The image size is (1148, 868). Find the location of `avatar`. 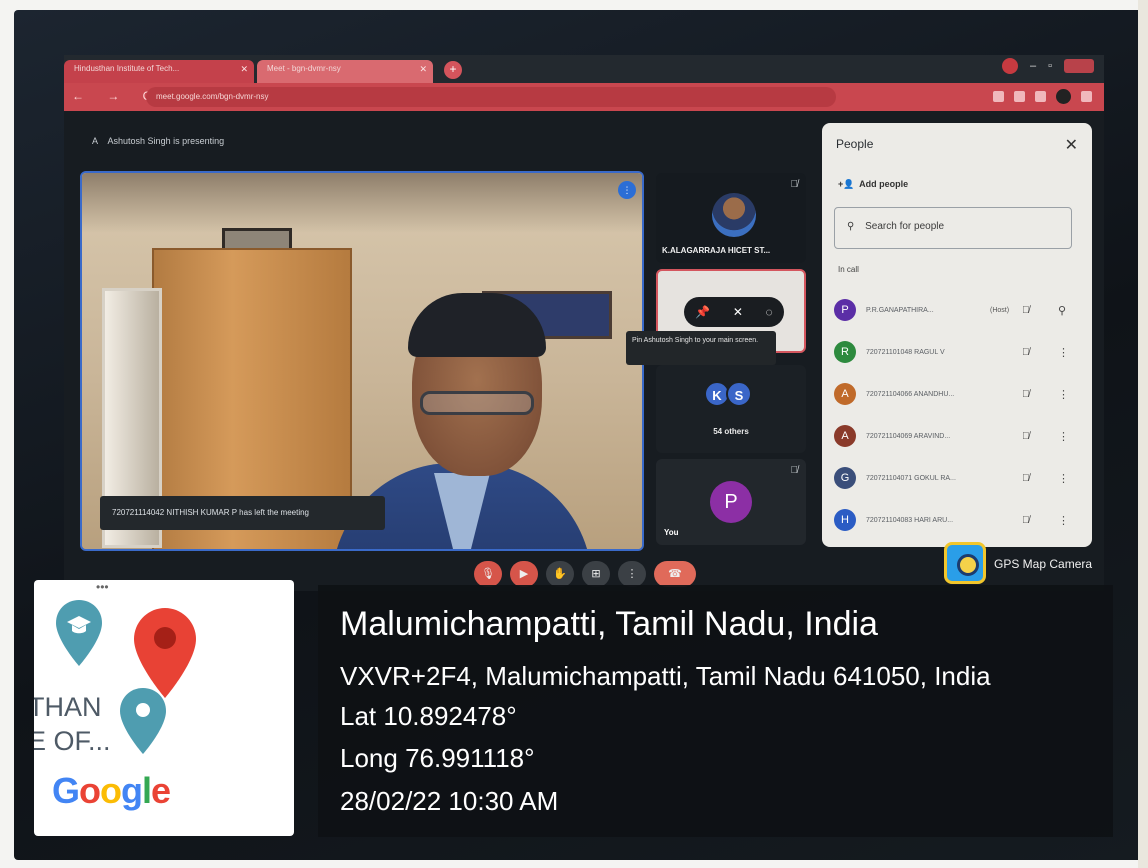

avatar is located at coordinates (734, 215).